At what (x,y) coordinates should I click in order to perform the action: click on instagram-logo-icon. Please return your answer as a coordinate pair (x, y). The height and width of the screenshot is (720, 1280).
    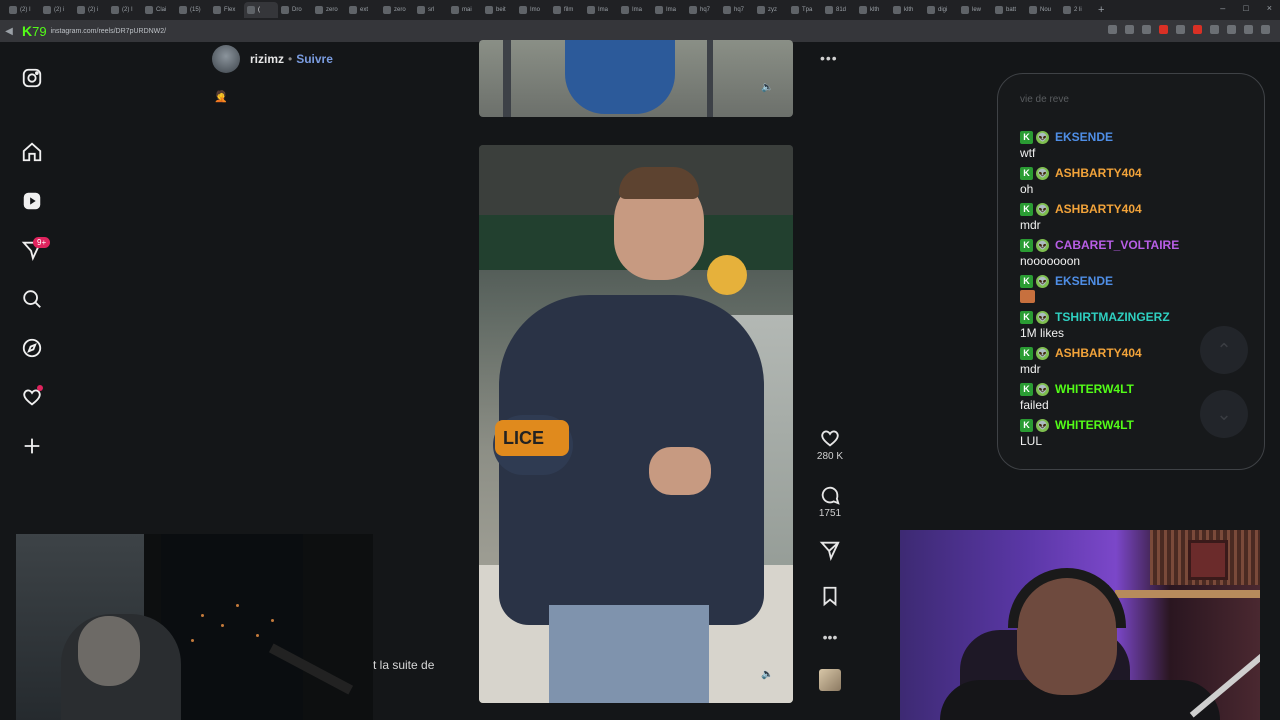
    Looking at the image, I should click on (32, 78).